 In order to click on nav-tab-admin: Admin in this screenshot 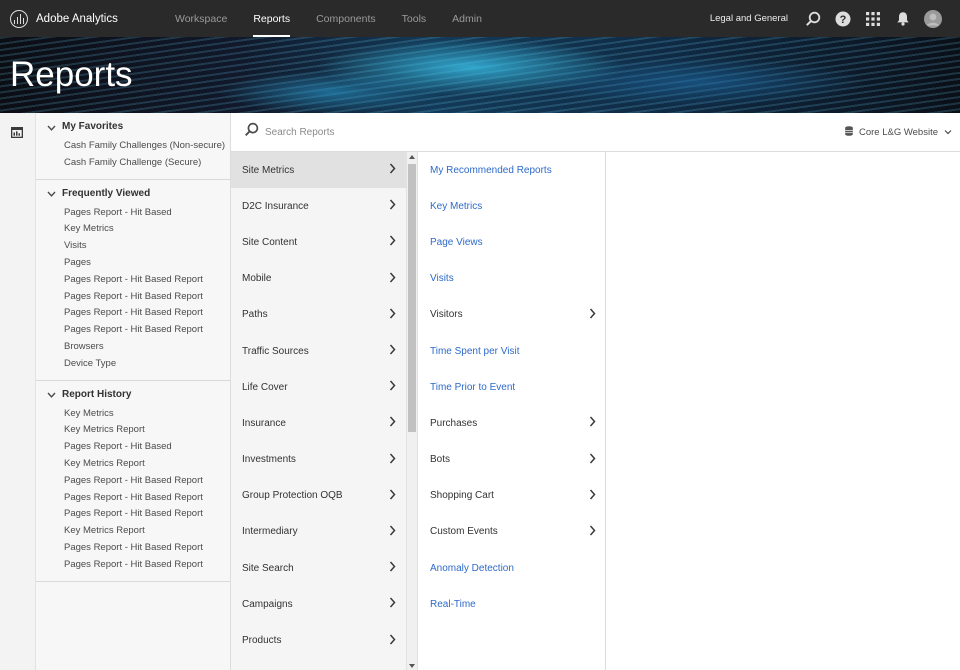, I will do `click(467, 18)`.